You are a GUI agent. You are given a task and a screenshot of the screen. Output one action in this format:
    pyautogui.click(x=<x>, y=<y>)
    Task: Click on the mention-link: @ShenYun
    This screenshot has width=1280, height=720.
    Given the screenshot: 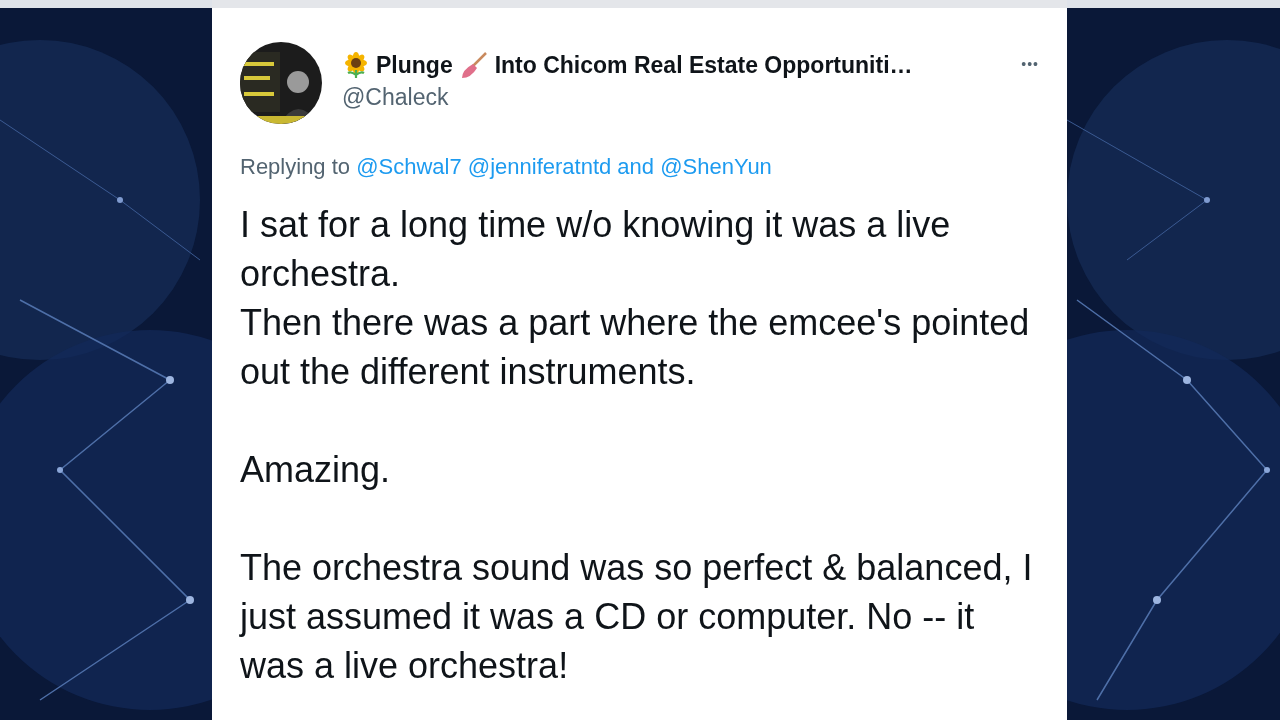 What is the action you would take?
    pyautogui.click(x=716, y=166)
    